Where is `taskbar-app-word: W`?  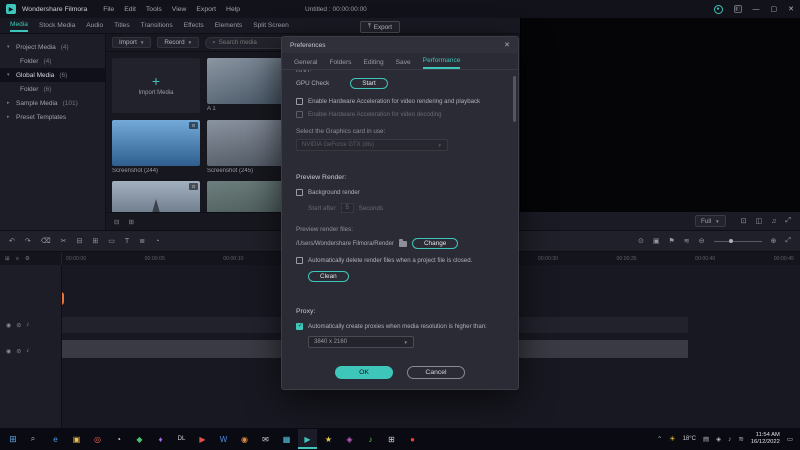
taskbar-app-word: W is located at coordinates (223, 439).